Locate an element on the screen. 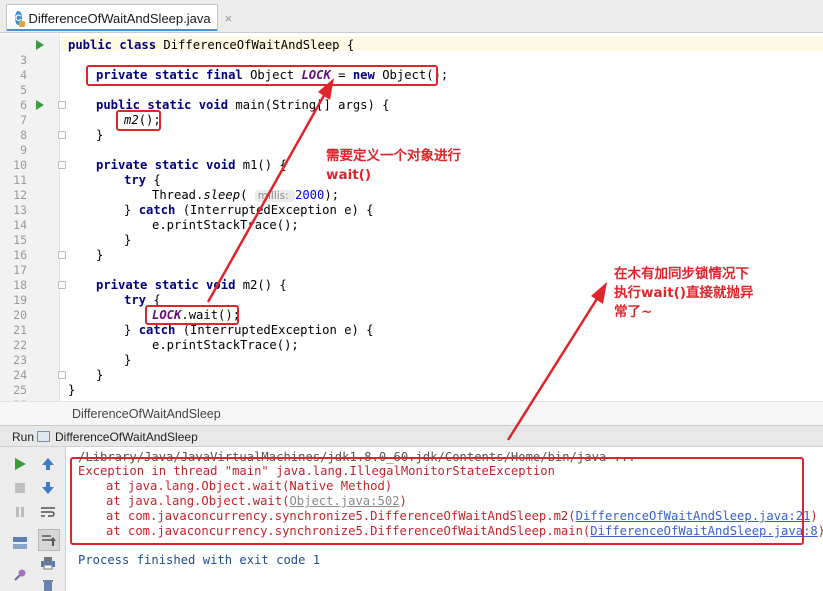 The width and height of the screenshot is (823, 591). run-main-icon is located at coordinates (40, 105).